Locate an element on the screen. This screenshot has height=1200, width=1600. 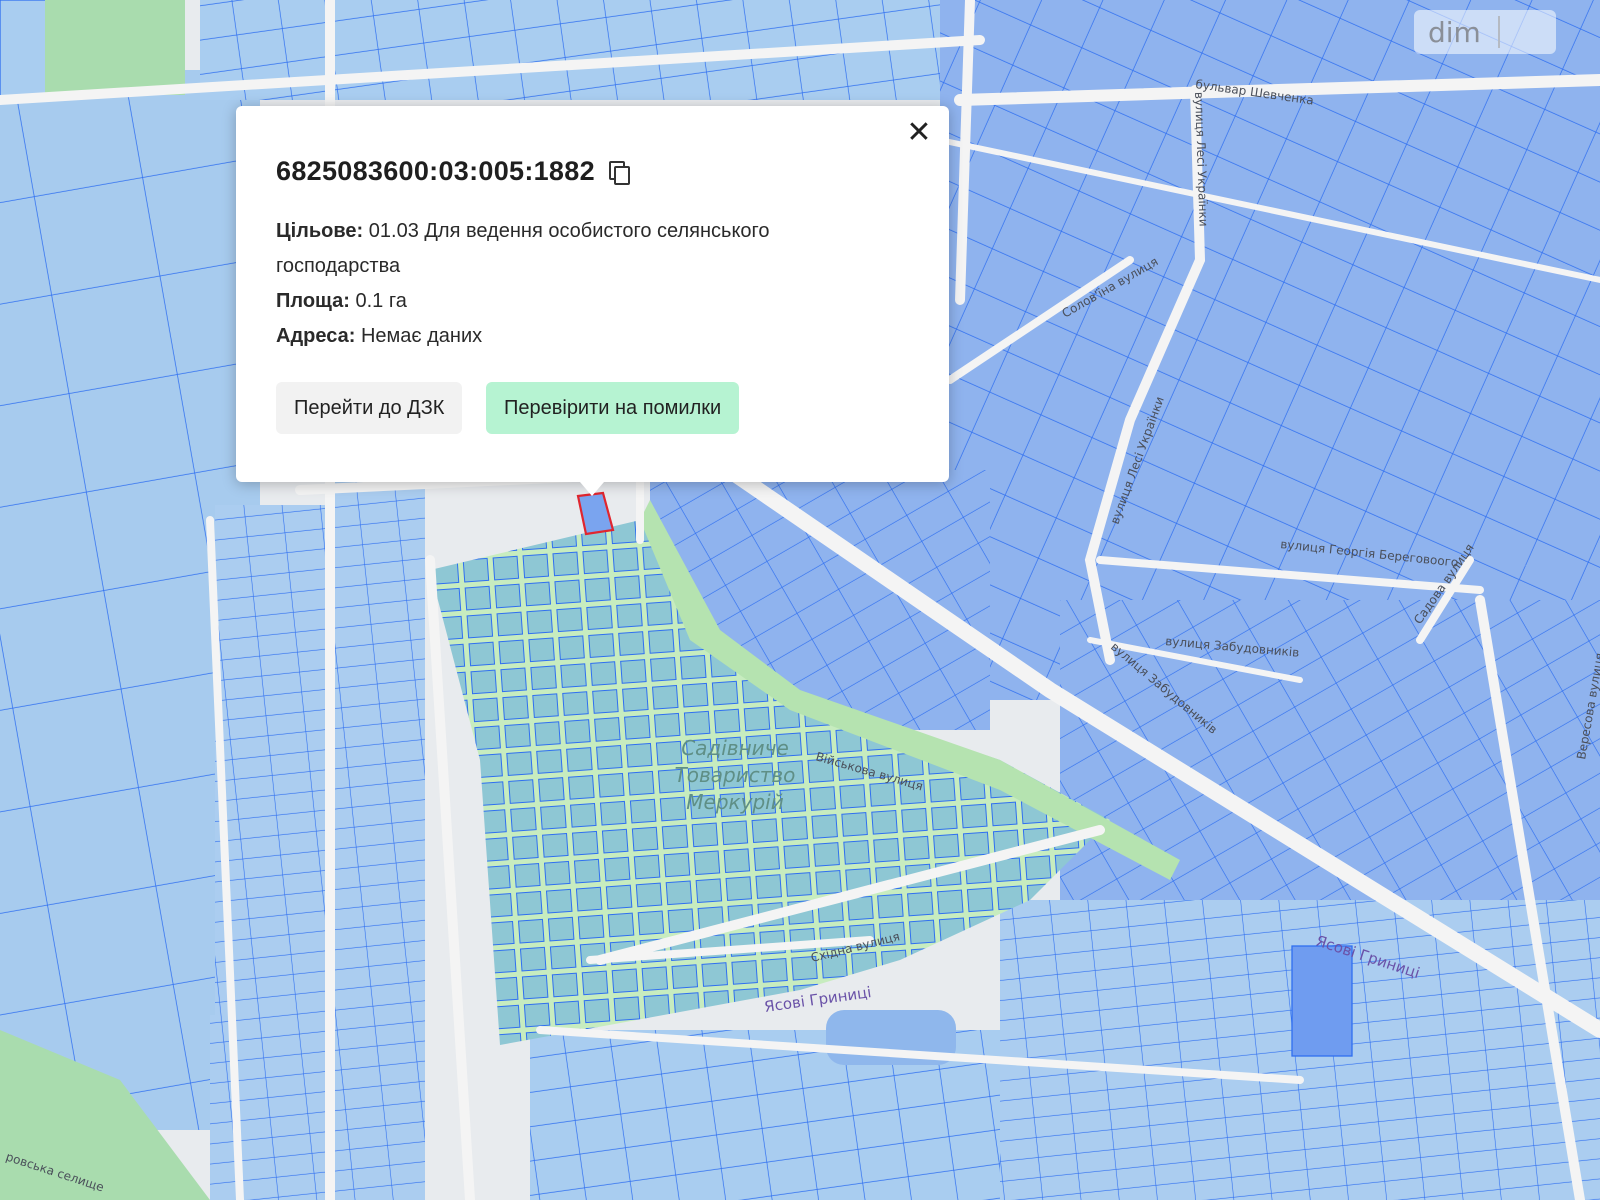
logo-divider is located at coordinates (1499, 32).